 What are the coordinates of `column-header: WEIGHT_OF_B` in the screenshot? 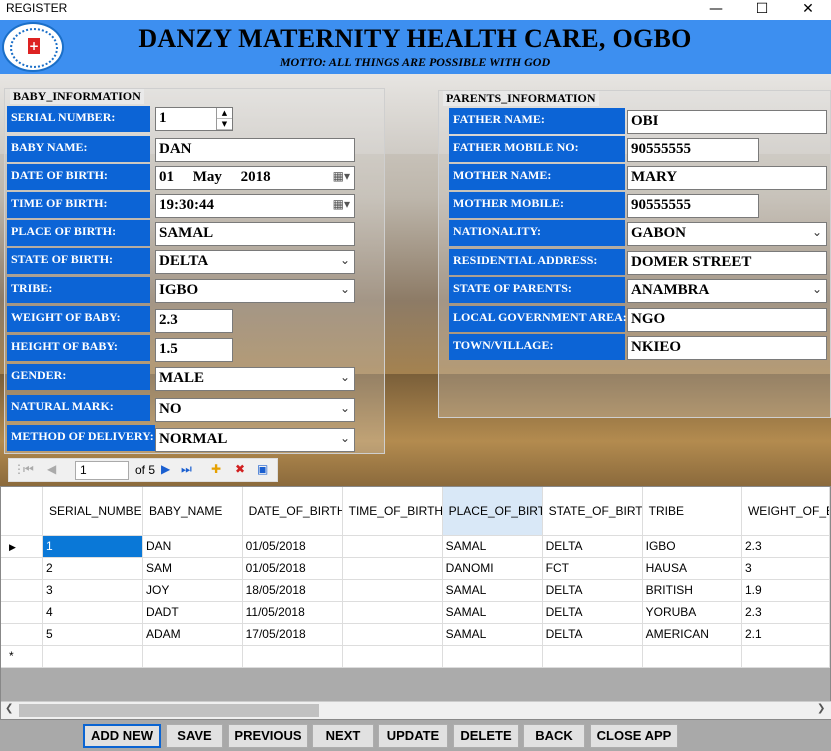 It's located at (786, 511).